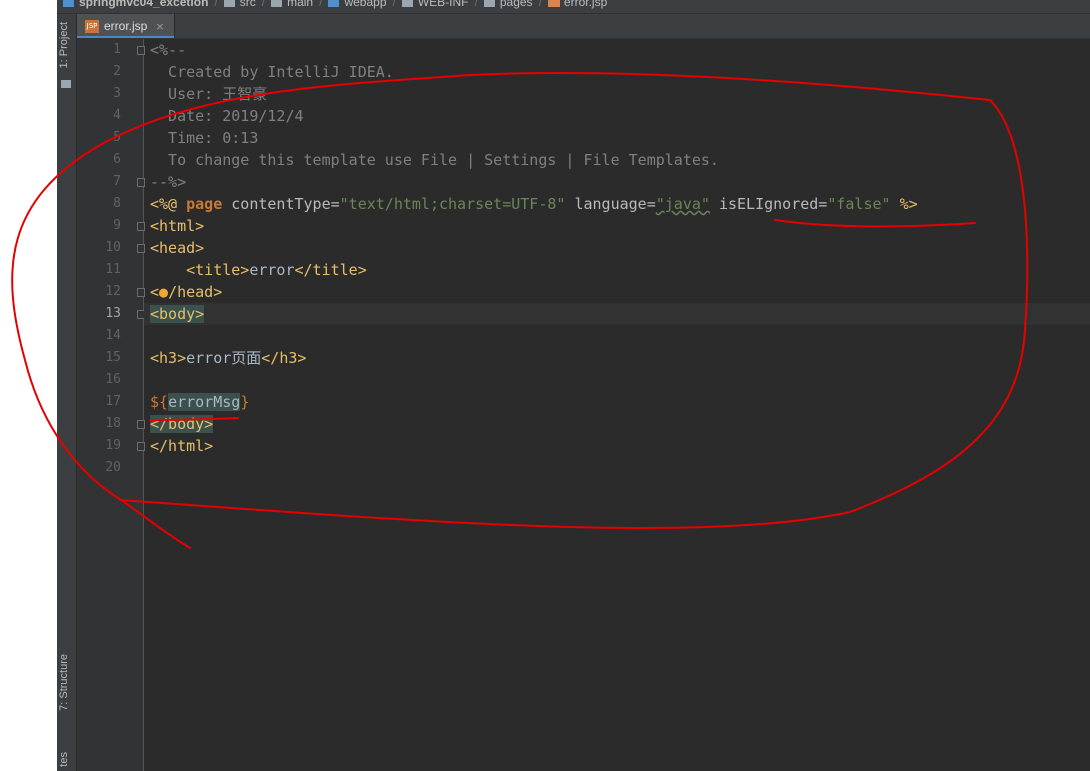 The image size is (1090, 771). What do you see at coordinates (117, 159) in the screenshot?
I see `line-number: 6` at bounding box center [117, 159].